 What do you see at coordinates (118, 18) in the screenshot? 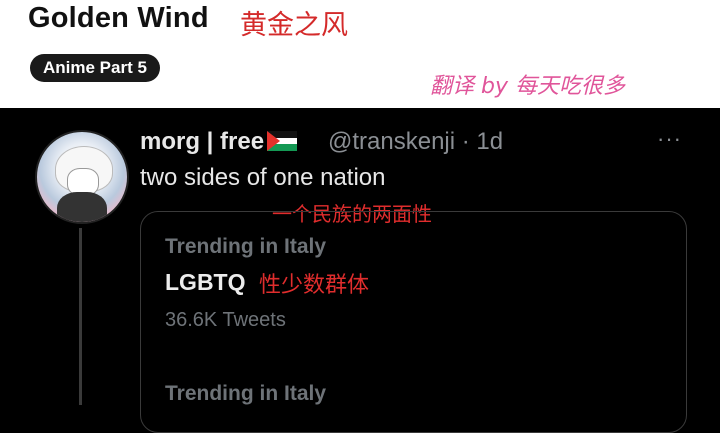
I see `page-title: Golden Wind` at bounding box center [118, 18].